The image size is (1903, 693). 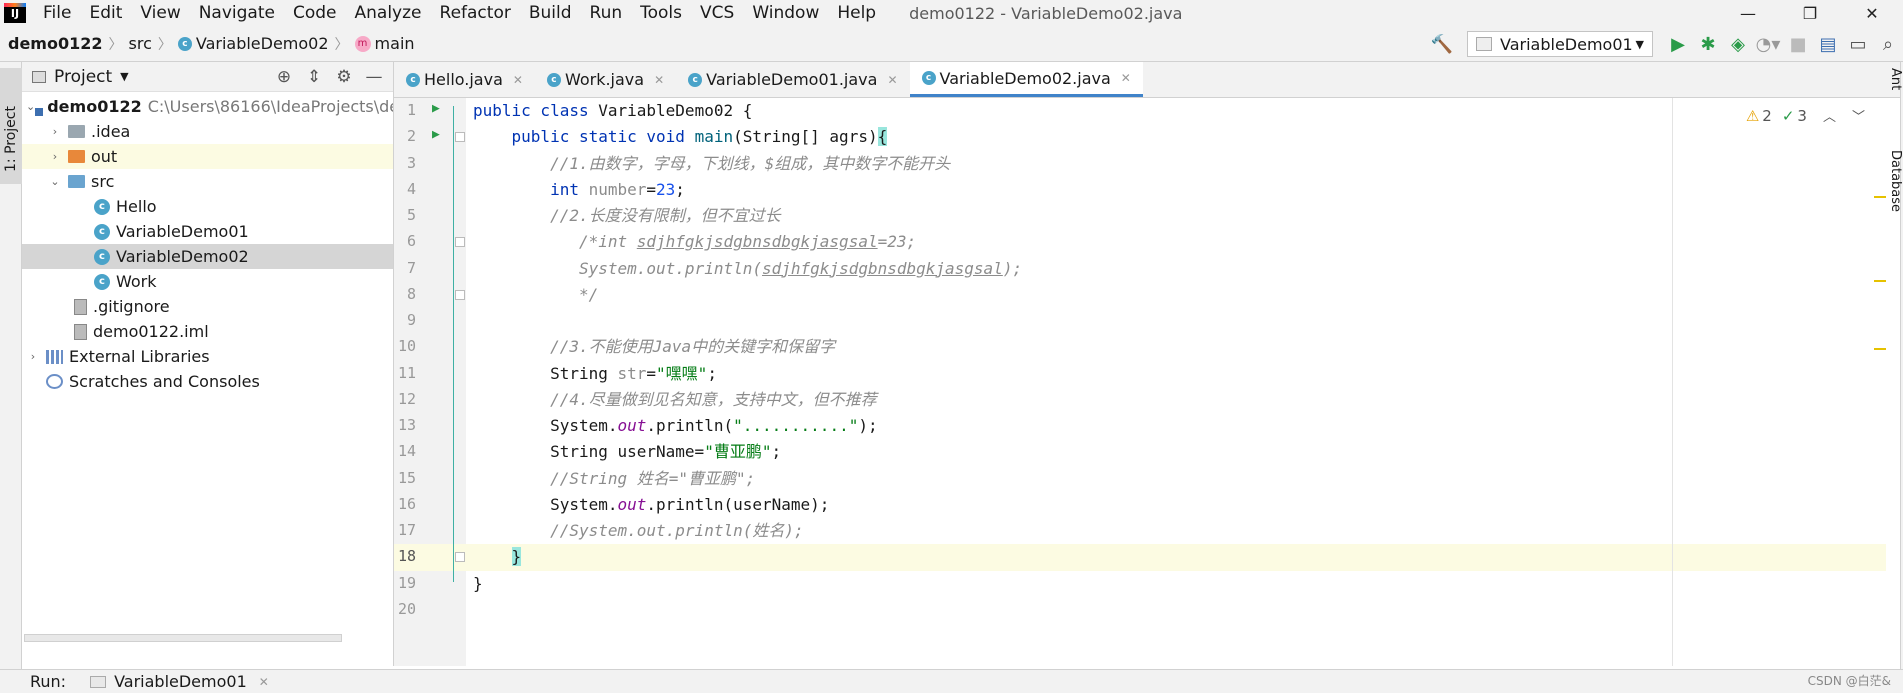 I want to click on code-line: String userName="曹亚鹏";, so click(x=1176, y=452).